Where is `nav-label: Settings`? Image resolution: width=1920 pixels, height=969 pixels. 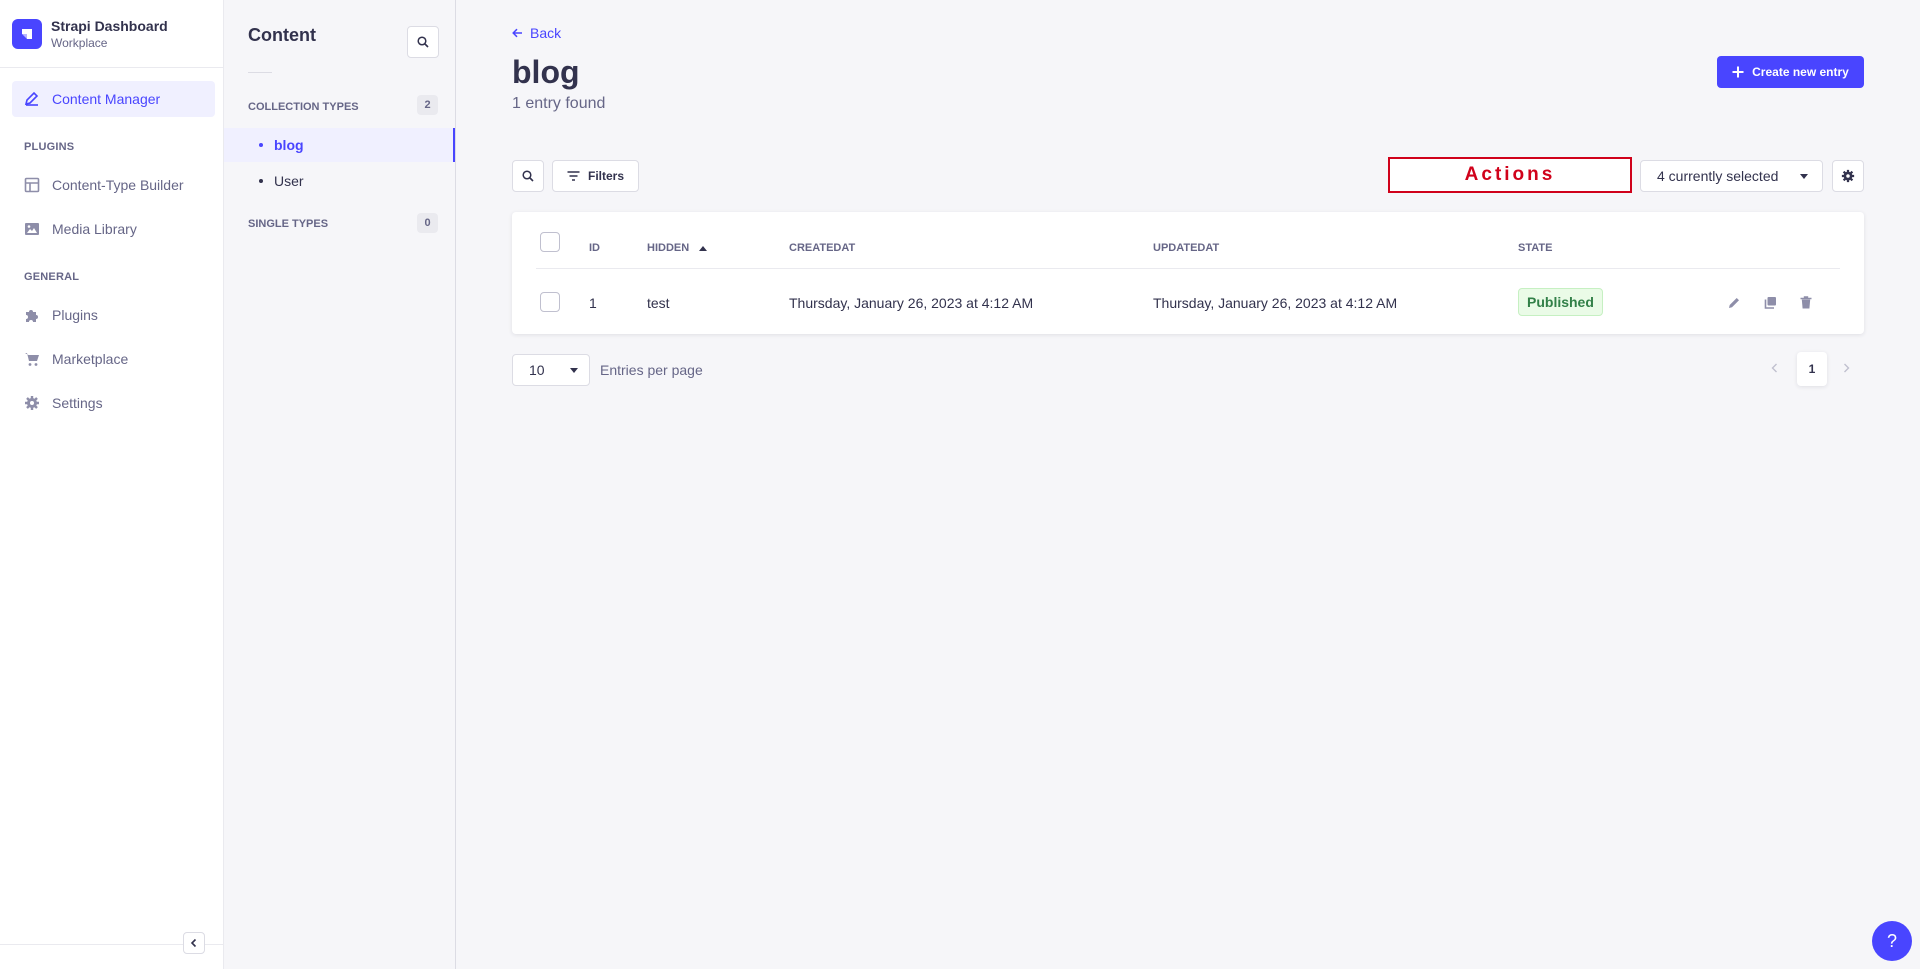
nav-label: Settings is located at coordinates (77, 403).